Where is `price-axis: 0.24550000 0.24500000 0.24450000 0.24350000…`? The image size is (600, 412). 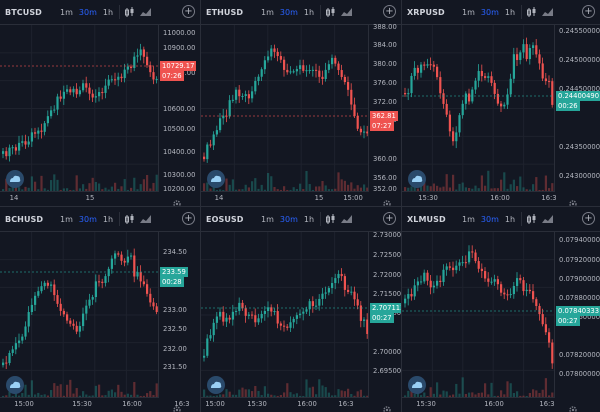
price-axis: 0.24550000 0.24500000 0.24450000 0.24350000… is located at coordinates (577, 108).